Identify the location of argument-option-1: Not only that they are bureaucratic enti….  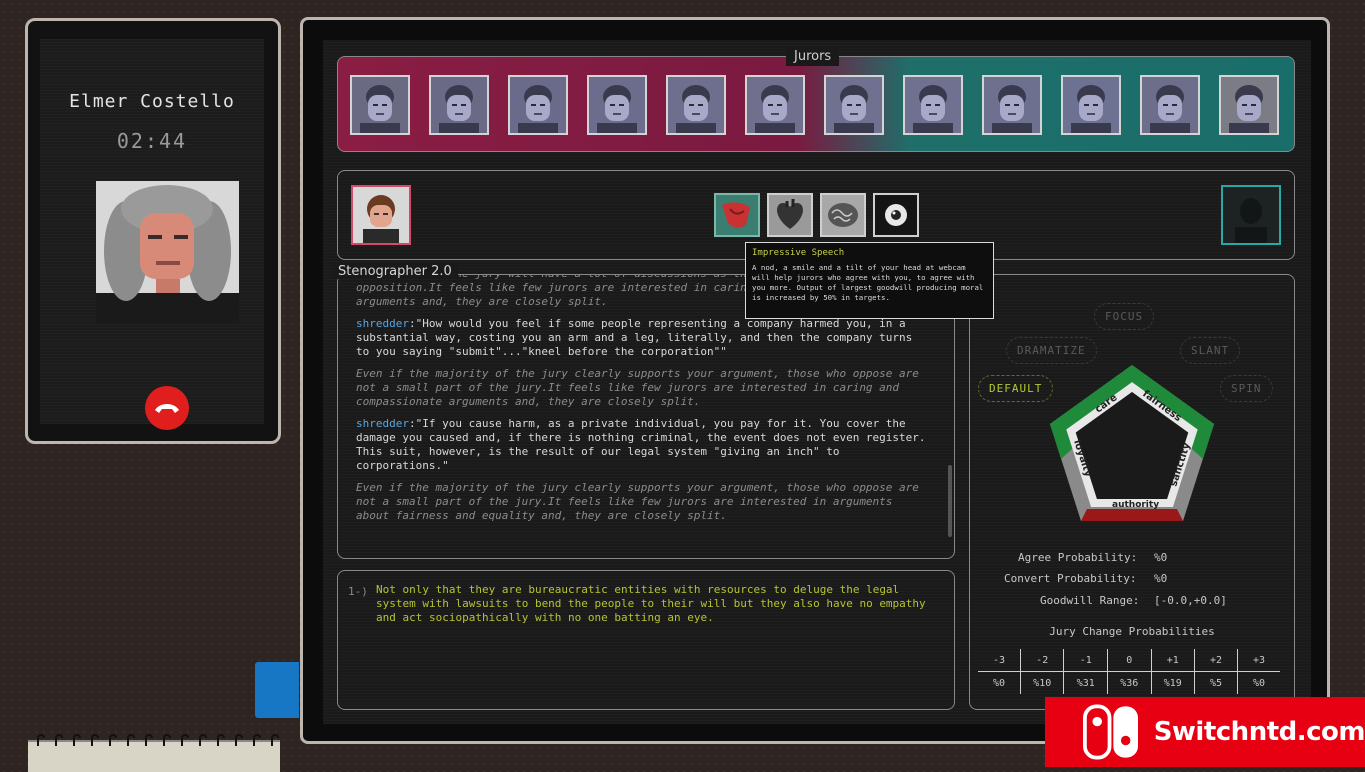
(656, 604).